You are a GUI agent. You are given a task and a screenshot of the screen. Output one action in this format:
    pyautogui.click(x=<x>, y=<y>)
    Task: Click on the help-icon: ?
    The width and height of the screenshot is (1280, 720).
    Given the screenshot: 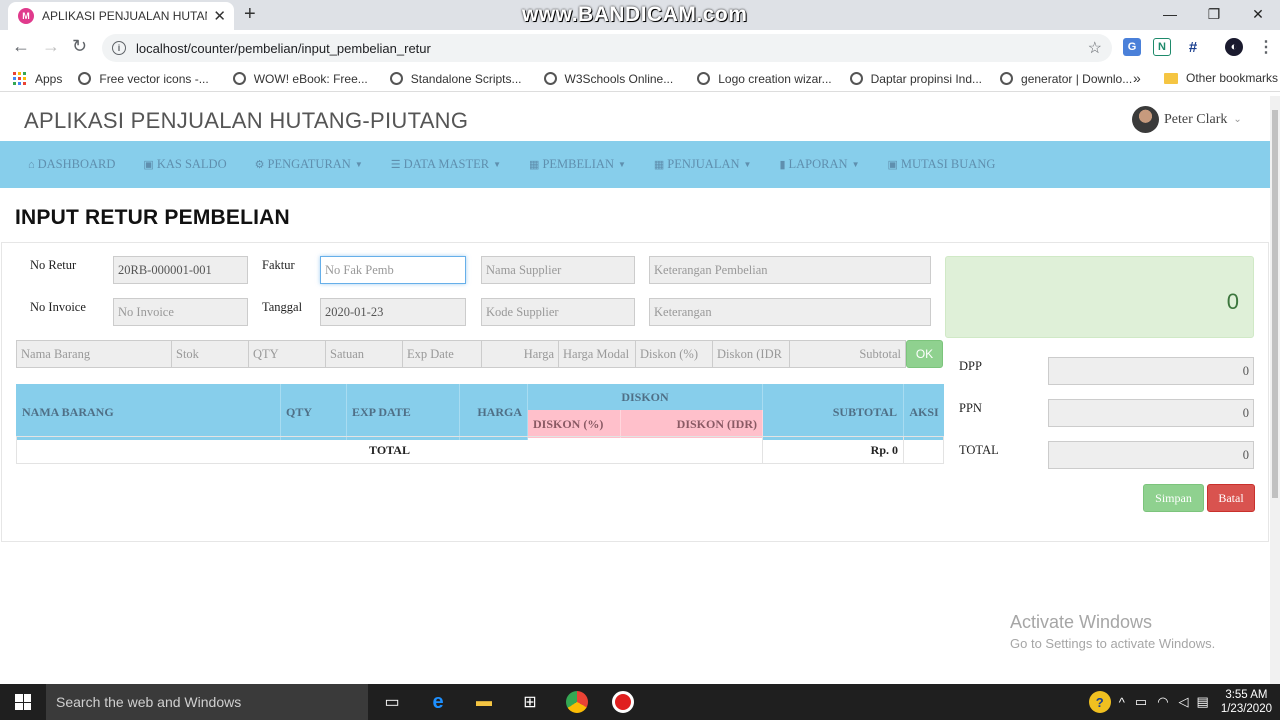 What is the action you would take?
    pyautogui.click(x=1099, y=702)
    